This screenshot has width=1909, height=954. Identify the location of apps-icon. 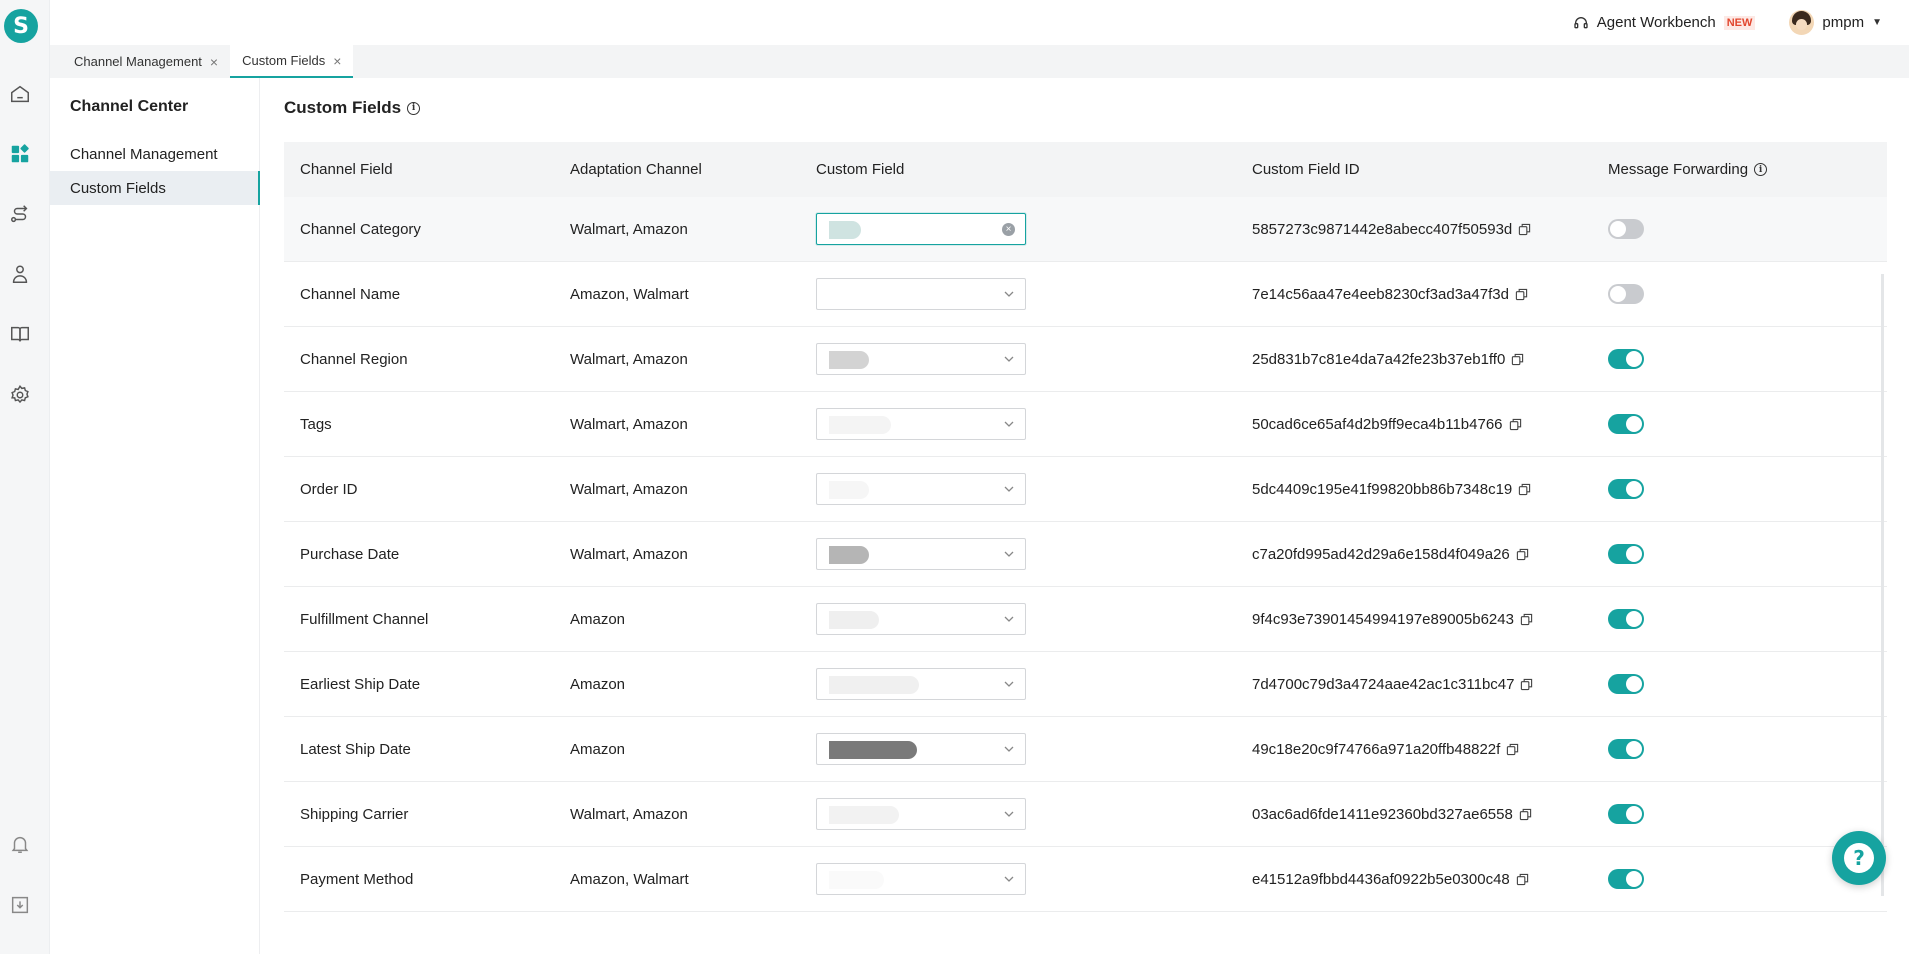
(20, 154).